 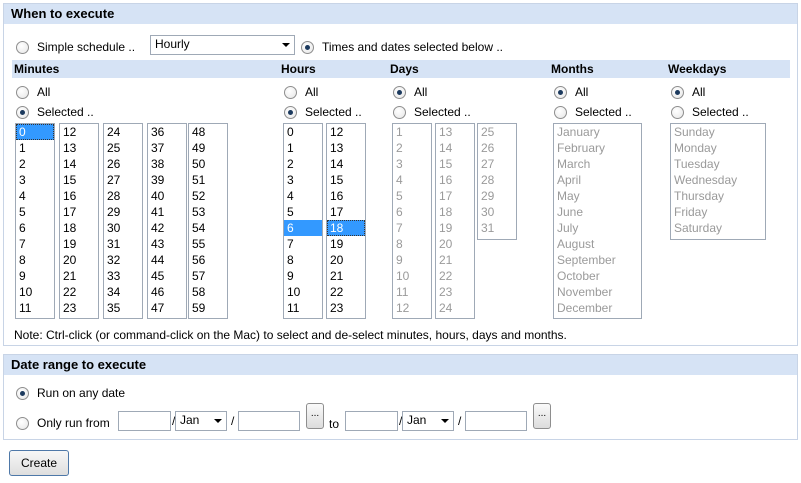 I want to click on list-option: 36, so click(x=167, y=132).